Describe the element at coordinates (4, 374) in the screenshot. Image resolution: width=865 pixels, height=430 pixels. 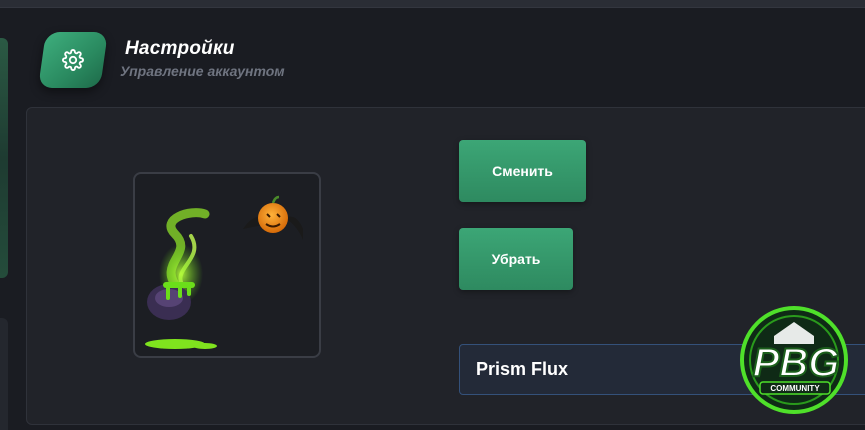
I see `sidebar-edge-lower` at that location.